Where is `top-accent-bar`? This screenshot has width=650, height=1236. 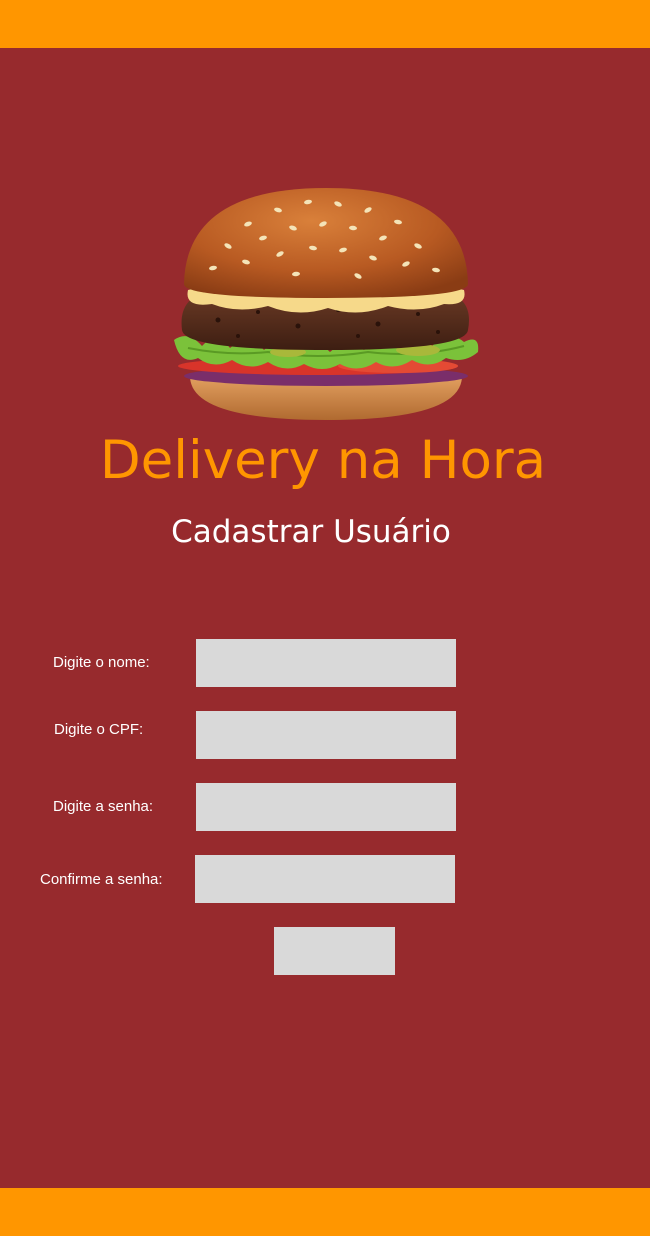
top-accent-bar is located at coordinates (325, 24).